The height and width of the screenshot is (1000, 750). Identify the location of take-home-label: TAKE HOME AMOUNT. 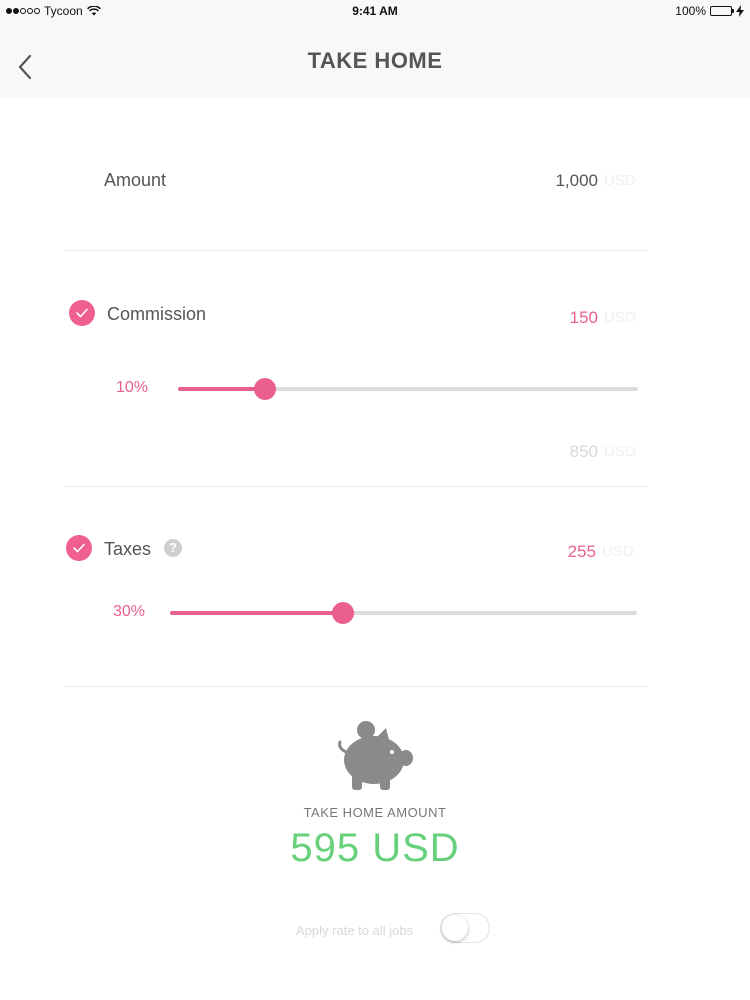
(375, 812).